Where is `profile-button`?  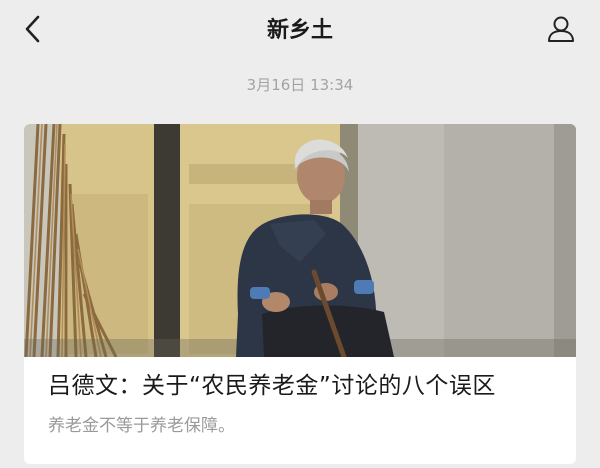 profile-button is located at coordinates (561, 31).